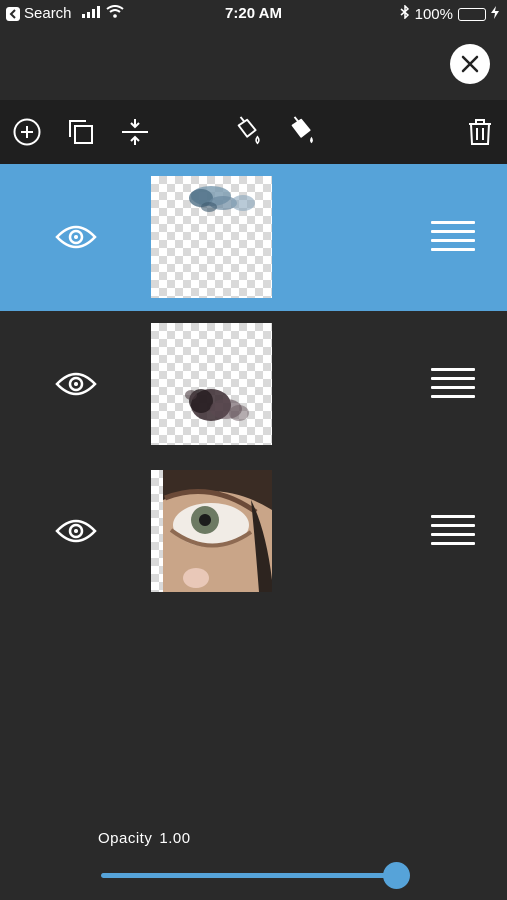 The height and width of the screenshot is (900, 507). I want to click on opacity-slider-thumb, so click(396, 875).